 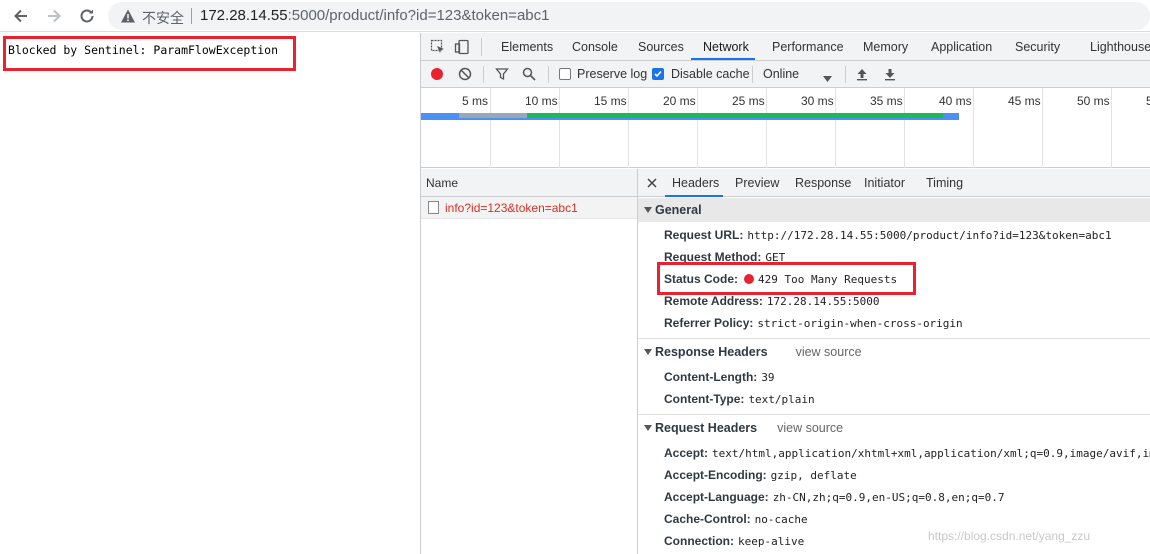 I want to click on record-icon, so click(x=437, y=75).